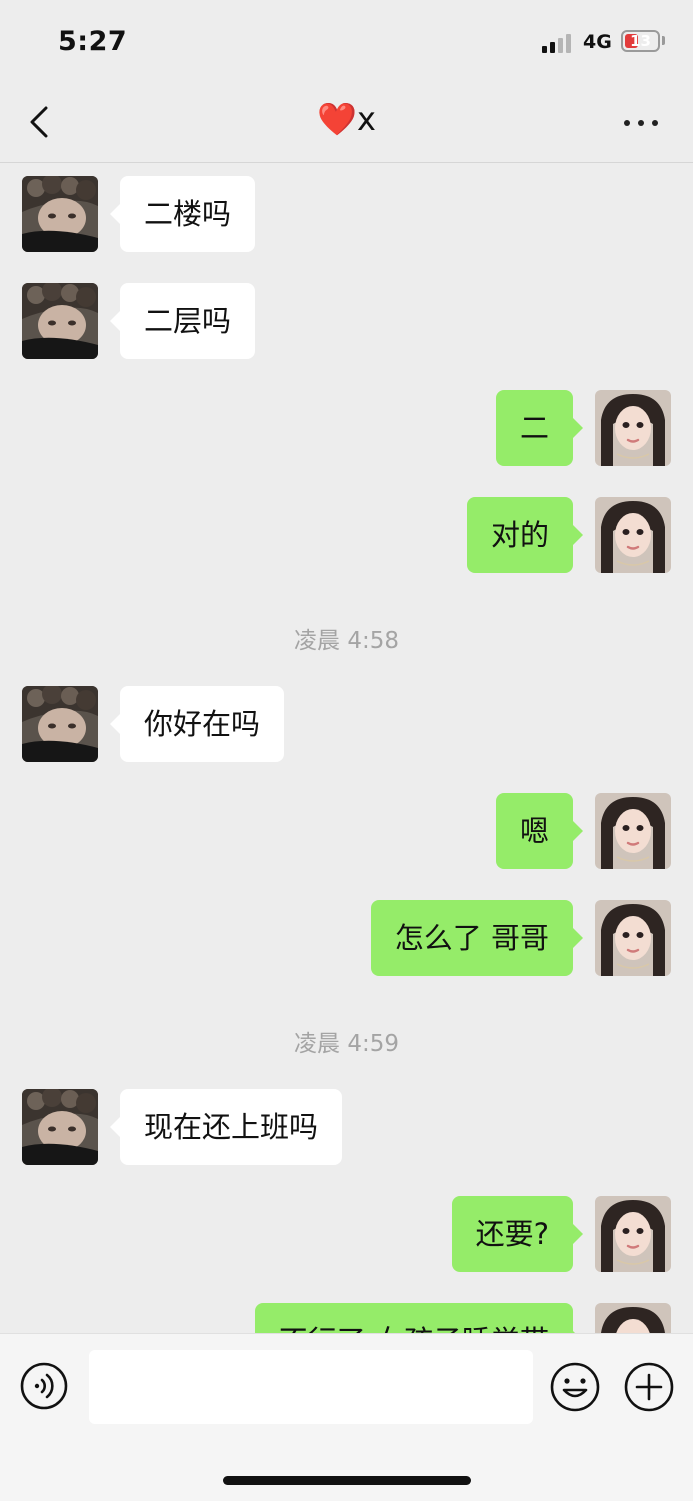 The image size is (693, 1501). I want to click on more-functions-button, so click(649, 1387).